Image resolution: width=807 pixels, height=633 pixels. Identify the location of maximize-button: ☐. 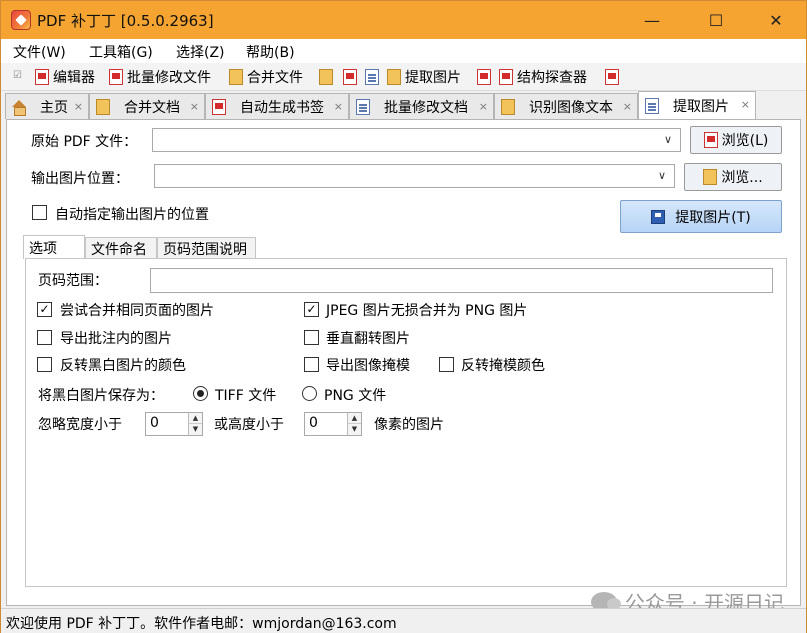
(716, 20).